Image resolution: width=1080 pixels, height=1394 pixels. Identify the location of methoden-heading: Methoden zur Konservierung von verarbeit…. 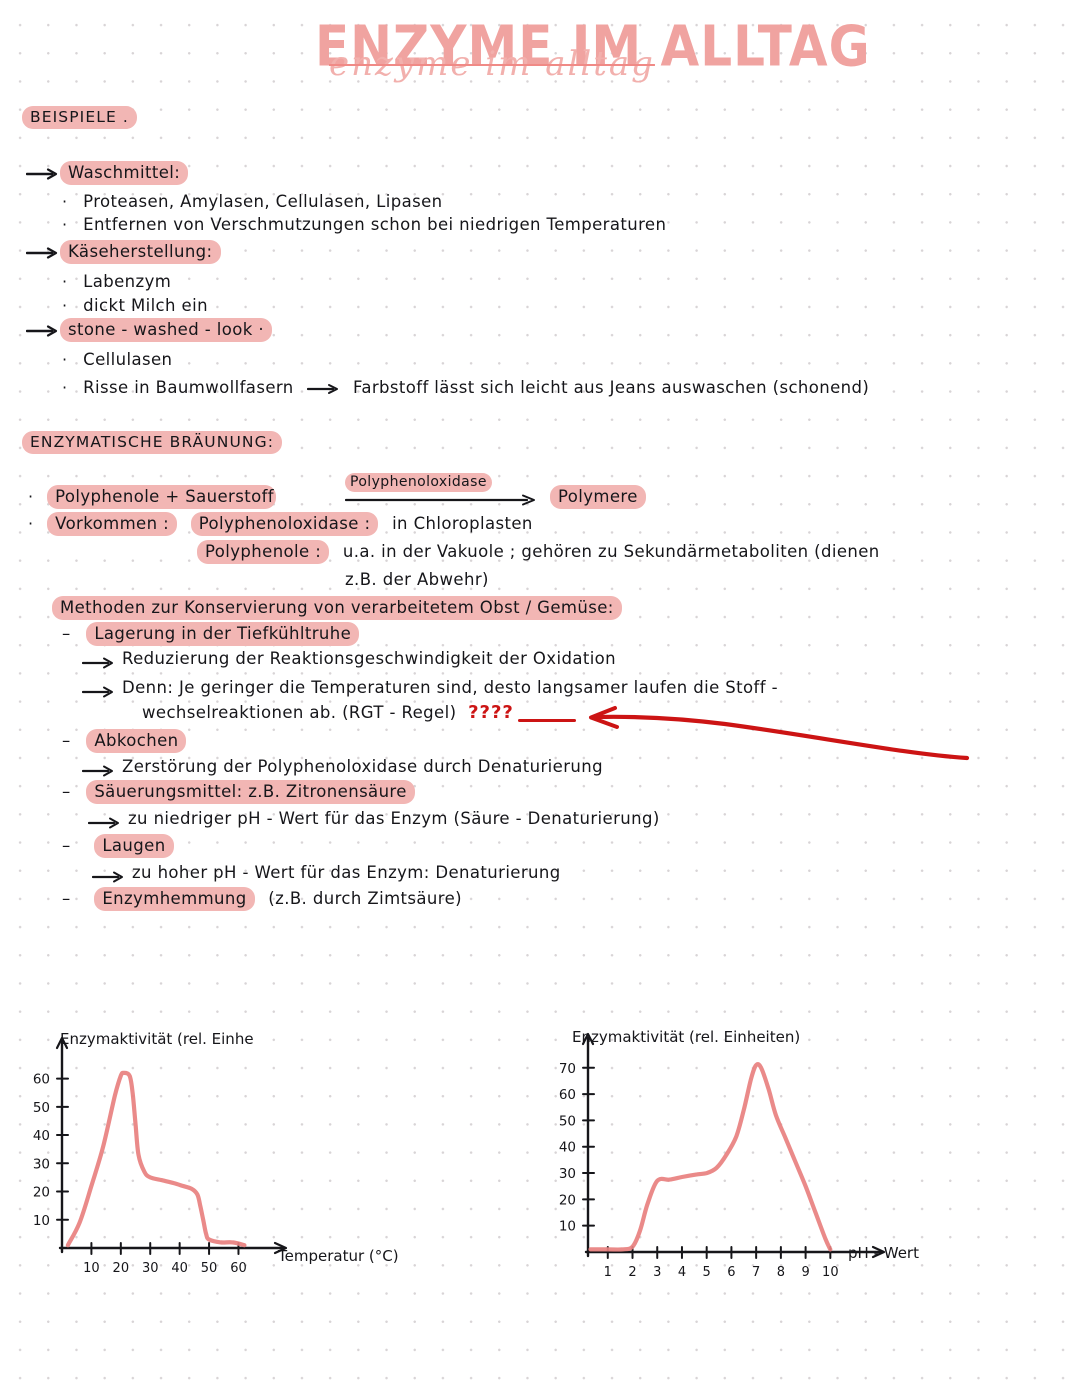
(337, 608).